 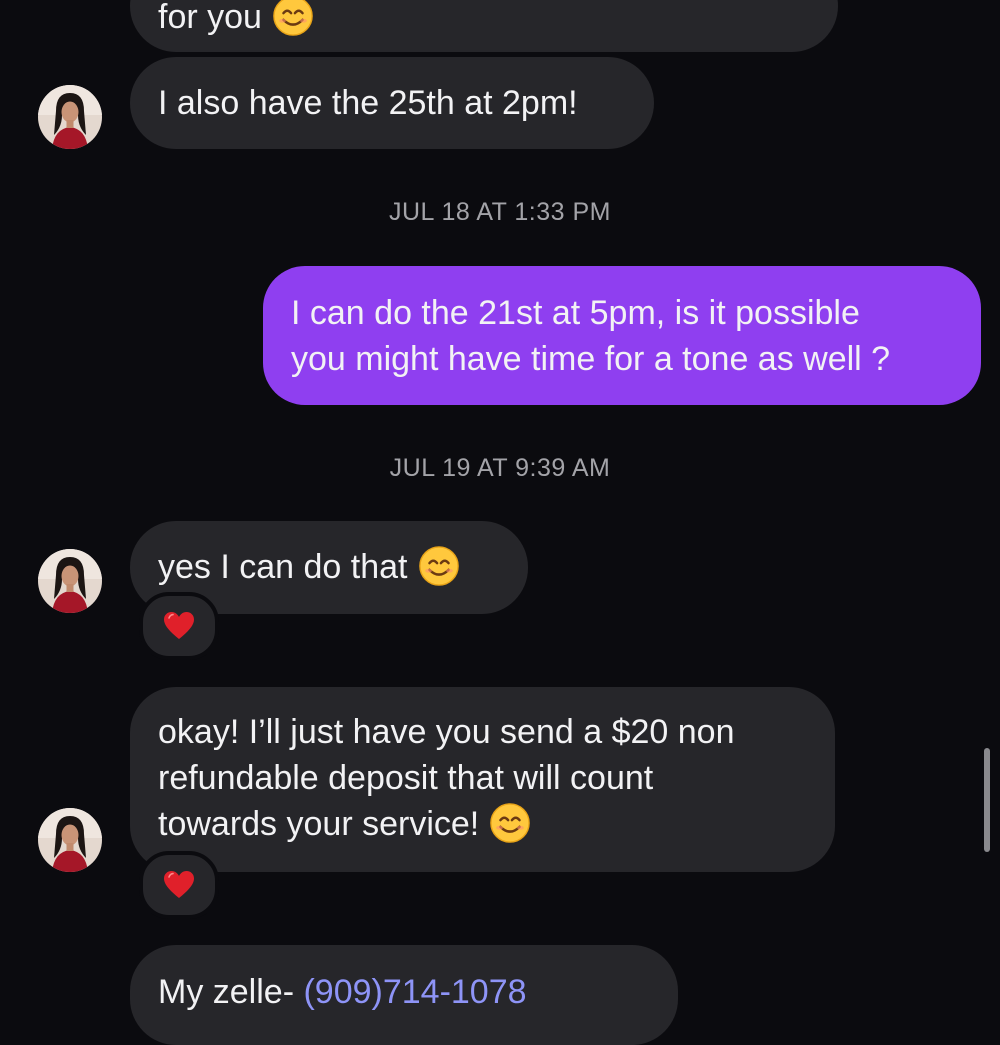 I want to click on message-bubble-incoming: My zelle- (909)714-1078, so click(x=404, y=995).